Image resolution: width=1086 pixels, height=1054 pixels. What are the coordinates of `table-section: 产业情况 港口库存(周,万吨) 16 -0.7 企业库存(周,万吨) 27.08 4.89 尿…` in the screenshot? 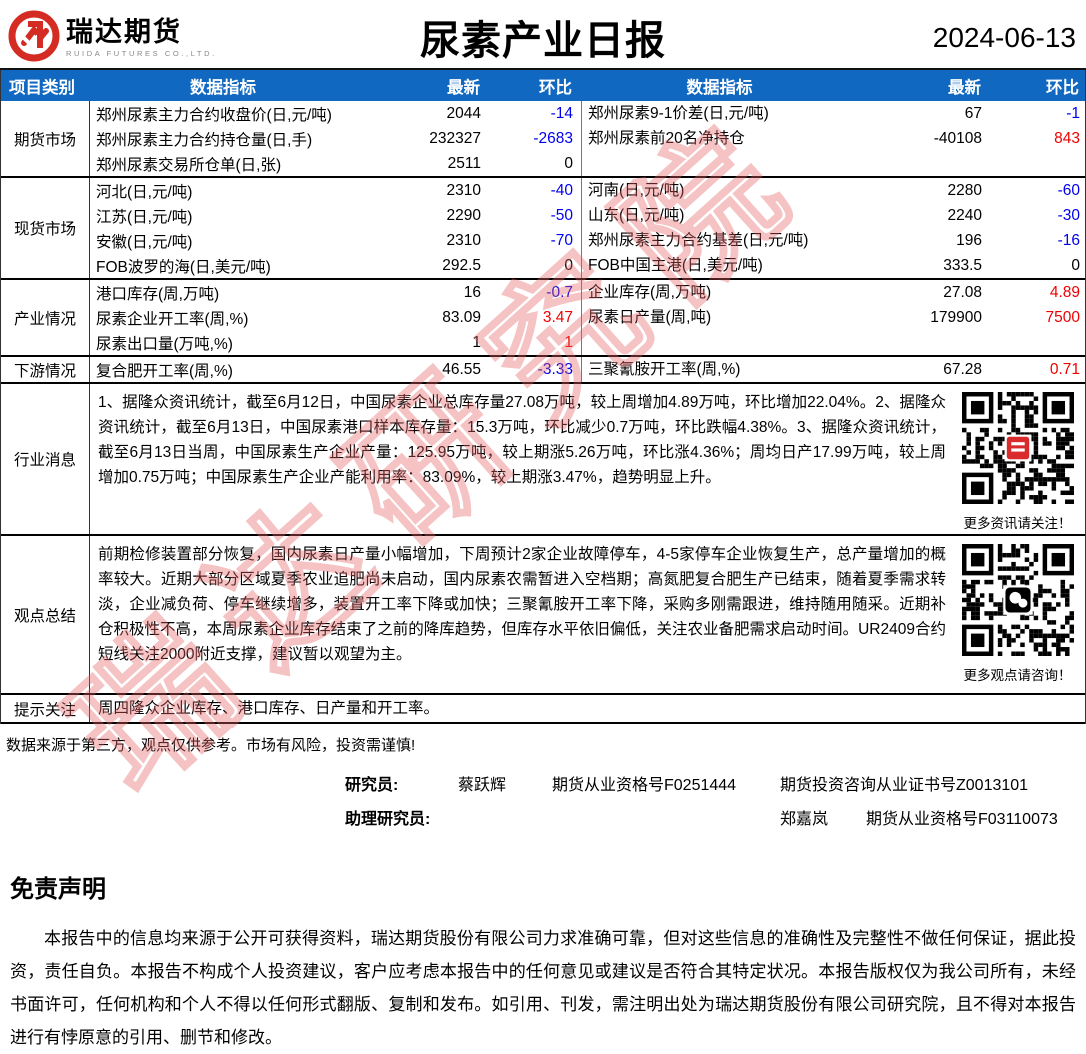 It's located at (543, 318).